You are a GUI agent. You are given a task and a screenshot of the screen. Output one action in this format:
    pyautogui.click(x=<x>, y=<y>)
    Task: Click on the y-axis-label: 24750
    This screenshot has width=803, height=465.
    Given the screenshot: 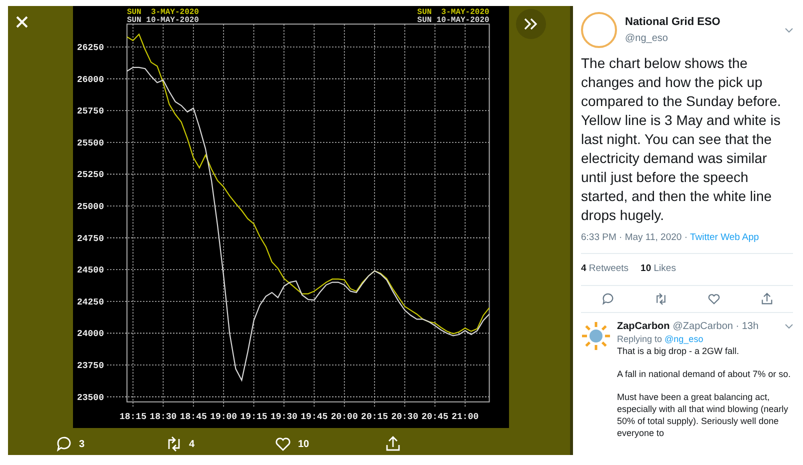 What is the action you would take?
    pyautogui.click(x=90, y=239)
    